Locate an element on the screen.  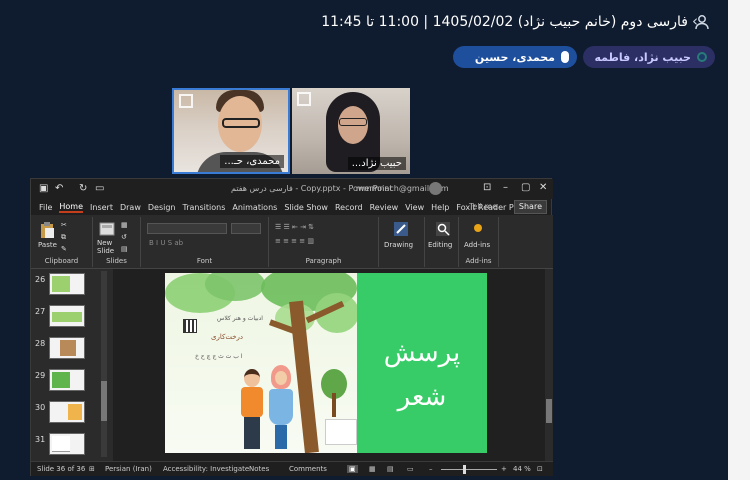
paste-icon is located at coordinates (47, 230).